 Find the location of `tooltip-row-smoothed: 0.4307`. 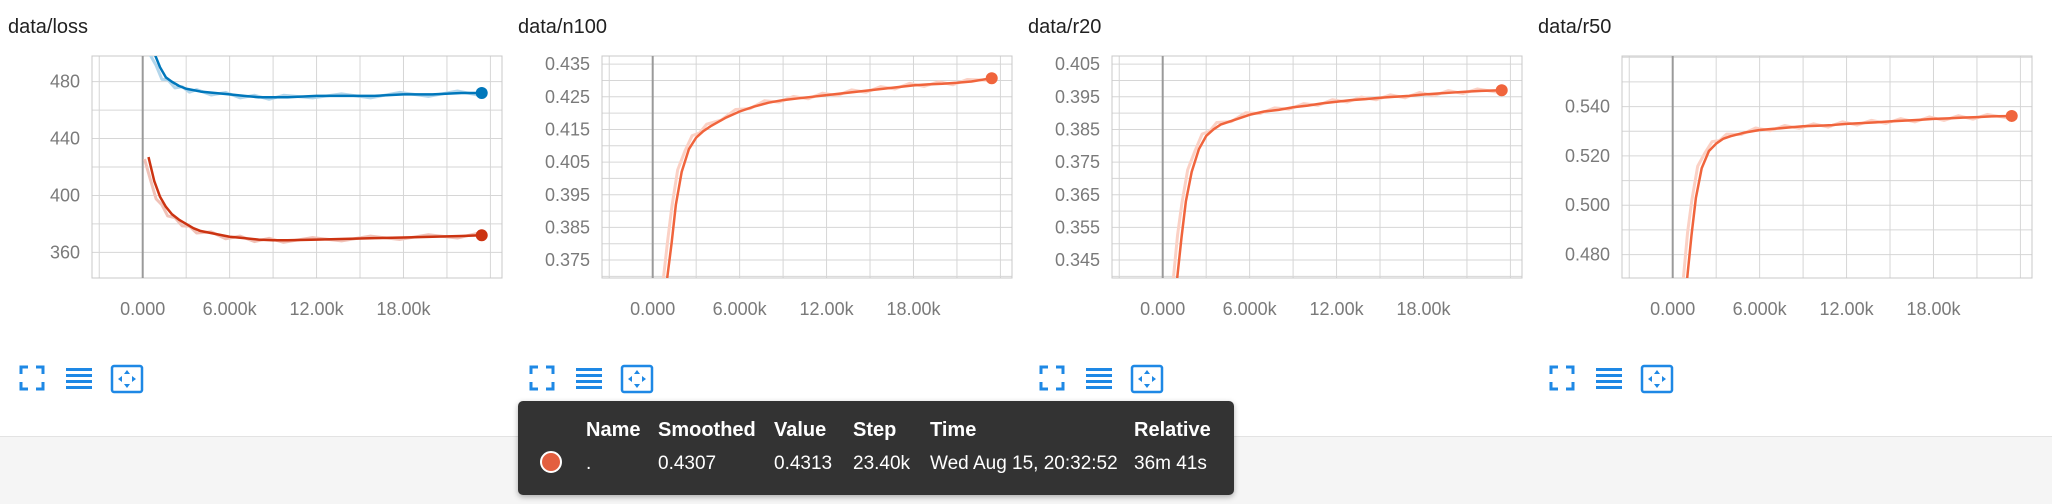

tooltip-row-smoothed: 0.4307 is located at coordinates (687, 463).